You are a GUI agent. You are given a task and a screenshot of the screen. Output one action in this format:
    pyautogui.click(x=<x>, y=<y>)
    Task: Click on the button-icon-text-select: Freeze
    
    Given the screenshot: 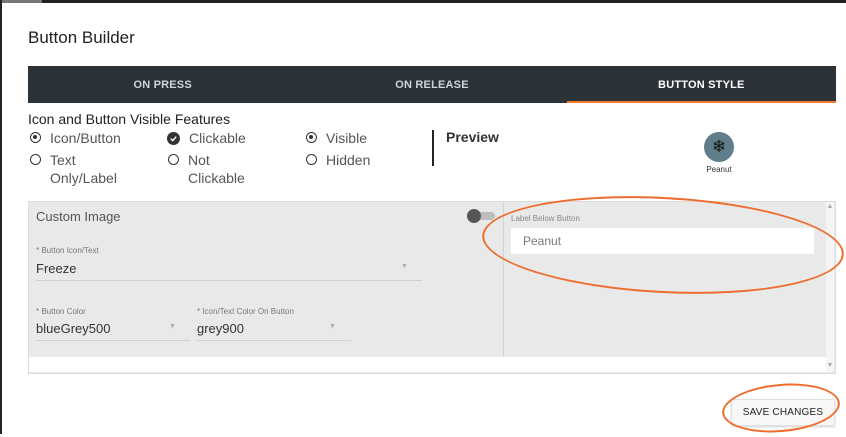 What is the action you would take?
    pyautogui.click(x=56, y=268)
    